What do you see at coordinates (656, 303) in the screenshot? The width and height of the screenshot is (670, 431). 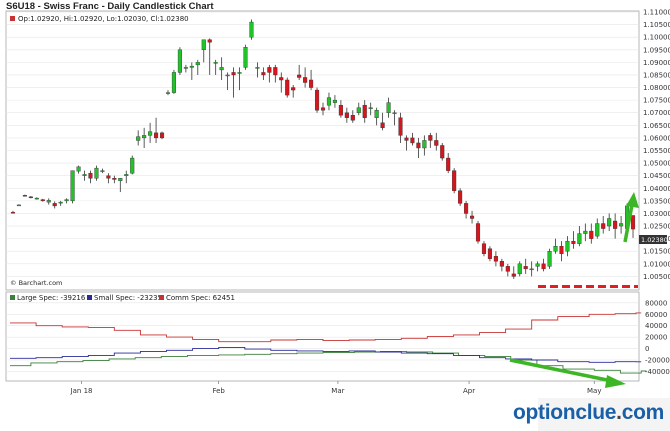 I see `cot-tick-label: 80000` at bounding box center [656, 303].